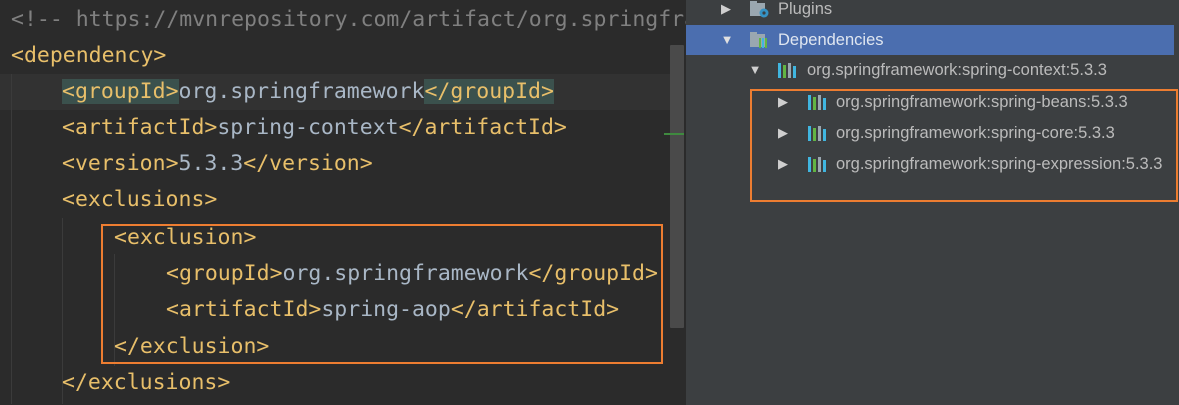  I want to click on version-value: 5.3.3, so click(211, 163).